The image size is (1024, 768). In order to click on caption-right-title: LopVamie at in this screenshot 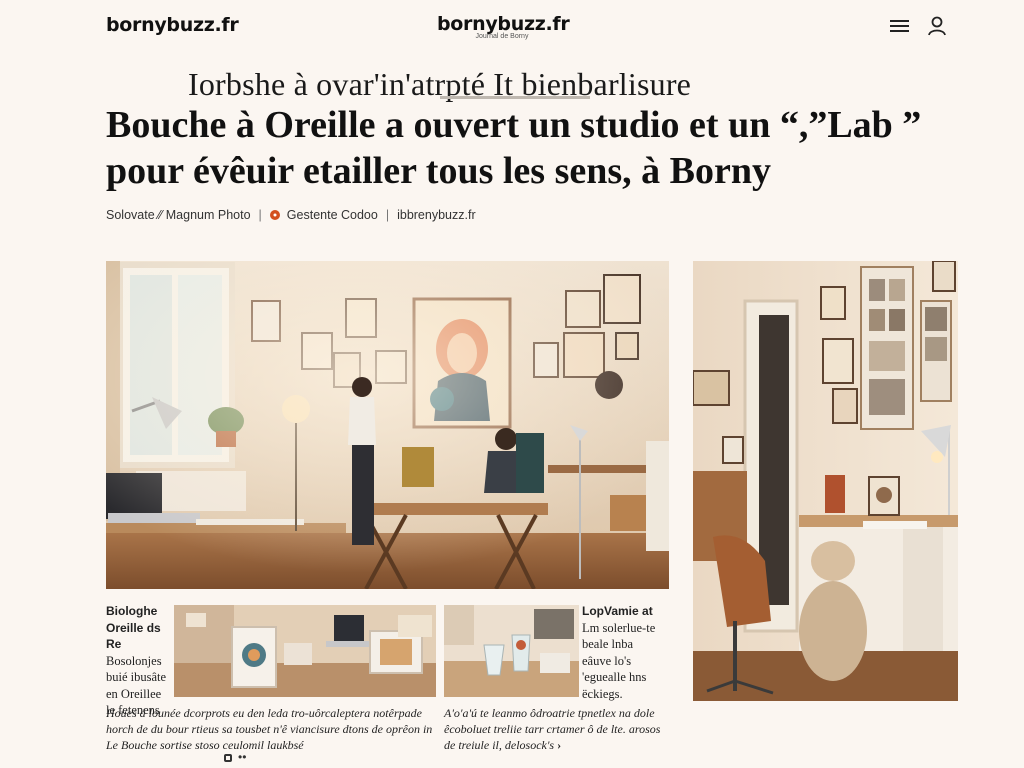, I will do `click(617, 611)`.